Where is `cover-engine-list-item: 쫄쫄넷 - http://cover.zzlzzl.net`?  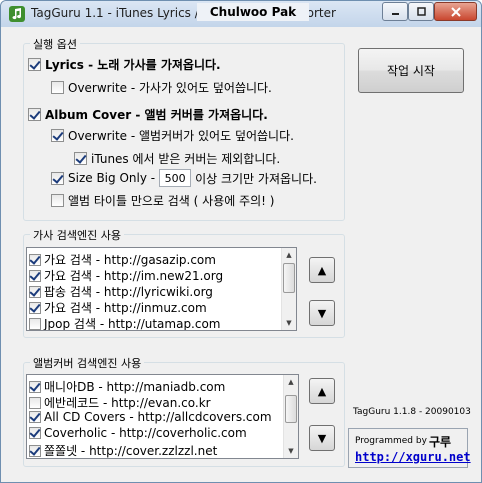 cover-engine-list-item: 쫄쫄넷 - http://cover.zzlzzl.net is located at coordinates (123, 450).